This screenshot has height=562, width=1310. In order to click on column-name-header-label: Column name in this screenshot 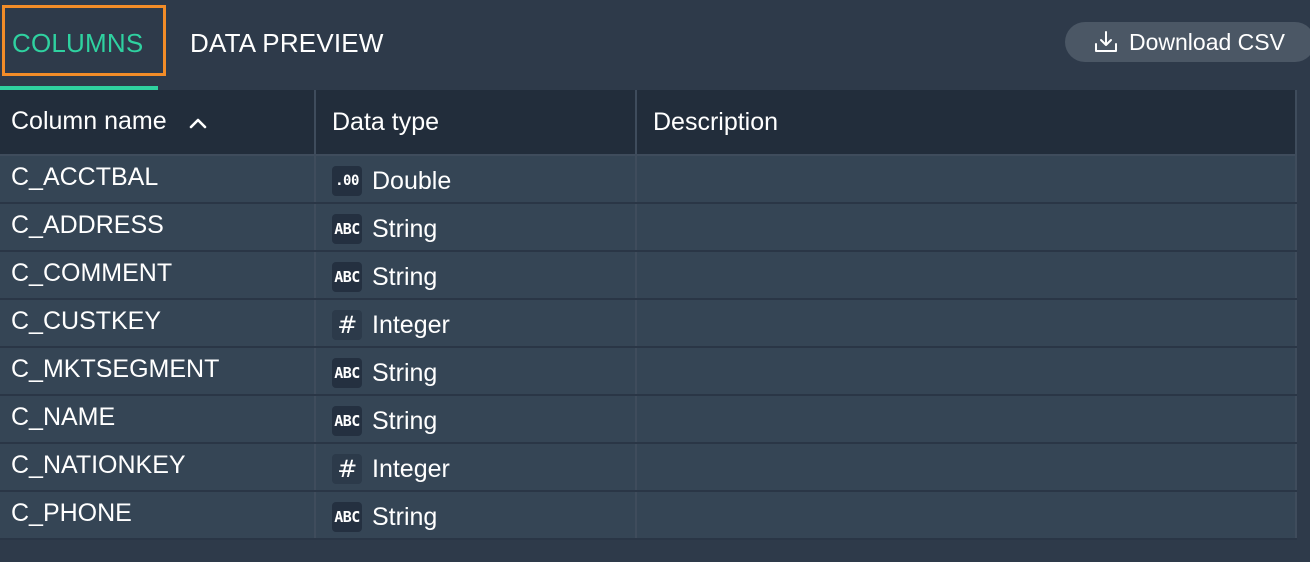, I will do `click(89, 121)`.